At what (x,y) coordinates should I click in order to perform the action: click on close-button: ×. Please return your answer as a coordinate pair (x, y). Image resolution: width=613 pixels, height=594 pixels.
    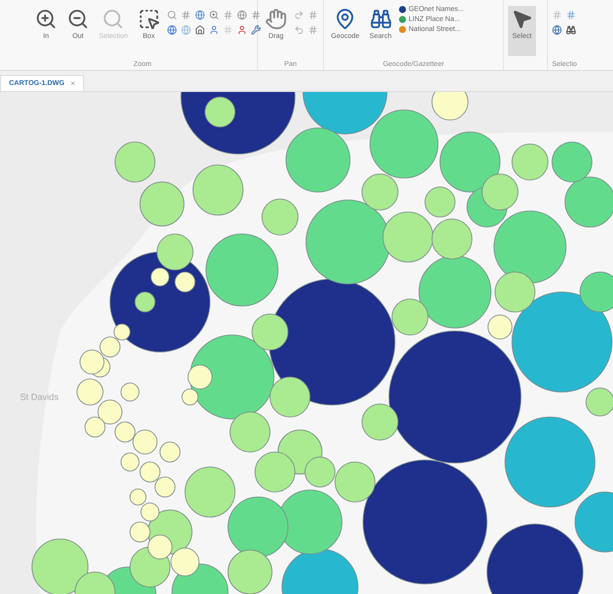
    Looking at the image, I should click on (73, 83).